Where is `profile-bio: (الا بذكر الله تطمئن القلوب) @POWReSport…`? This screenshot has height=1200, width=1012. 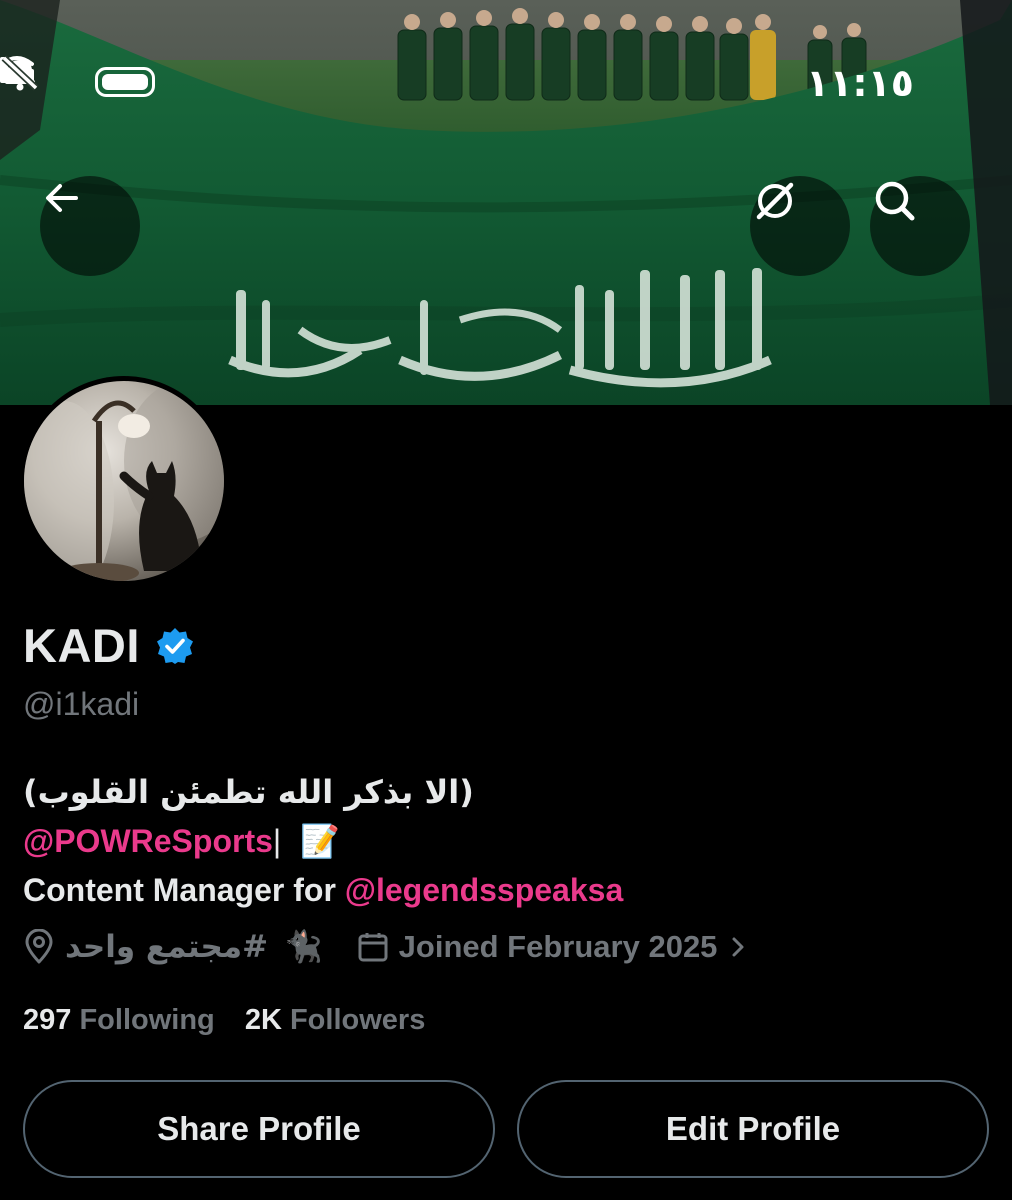
profile-bio: (الا بذكر الله تطمئن القلوب) @POWReSport… is located at coordinates (323, 841).